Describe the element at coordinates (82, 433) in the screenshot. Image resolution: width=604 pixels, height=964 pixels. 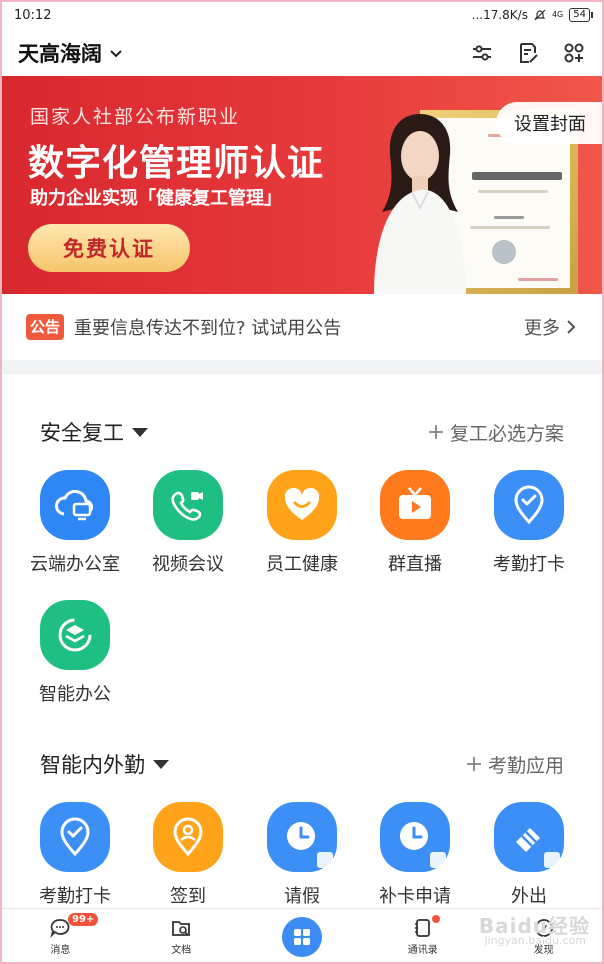
I see `section-title: 安全复工` at that location.